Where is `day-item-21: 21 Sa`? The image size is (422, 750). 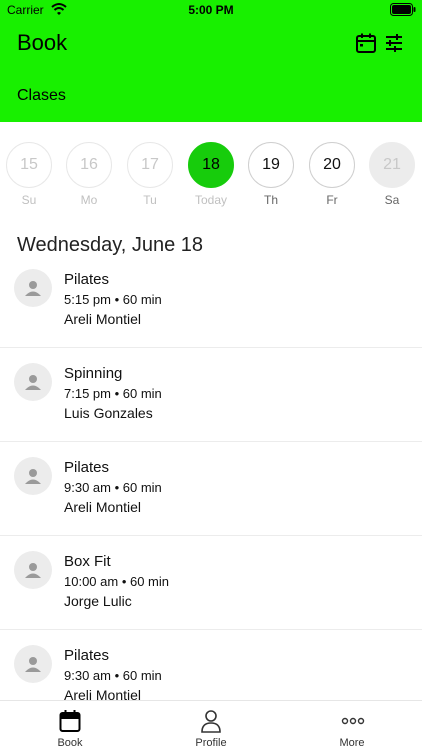 day-item-21: 21 Sa is located at coordinates (393, 179).